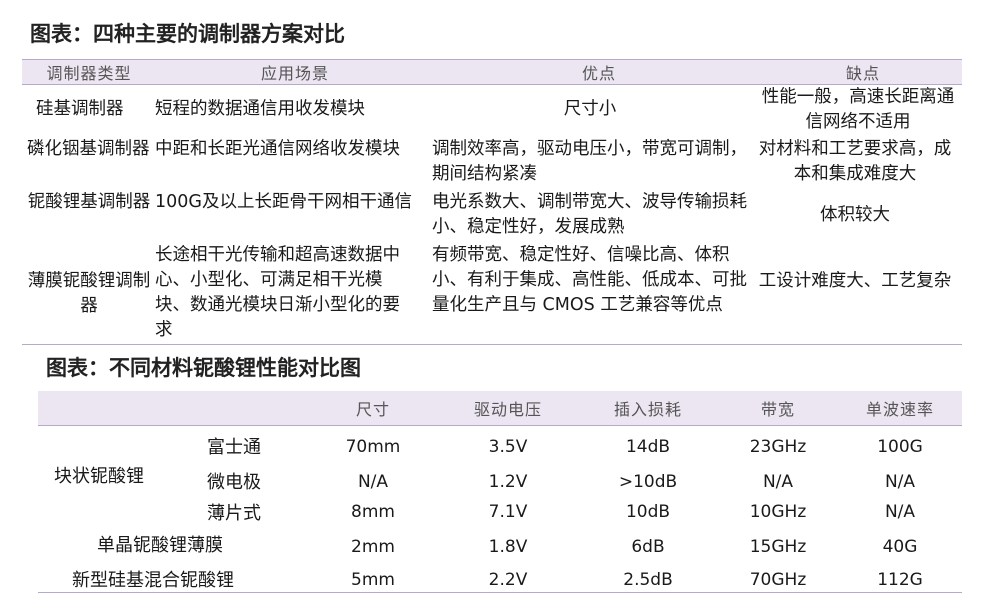 This screenshot has width=981, height=594. Describe the element at coordinates (778, 580) in the screenshot. I see `table2-r5-bandwidth: 70GHz` at that location.